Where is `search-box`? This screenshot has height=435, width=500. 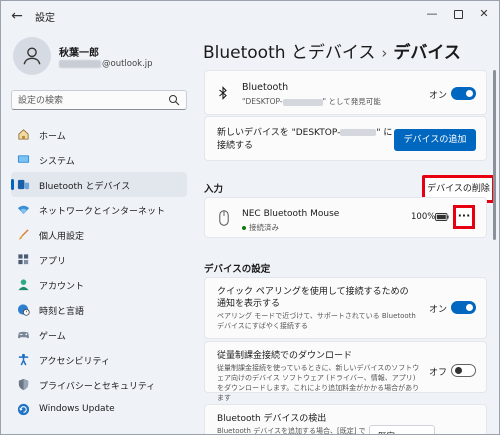 search-box is located at coordinates (99, 100).